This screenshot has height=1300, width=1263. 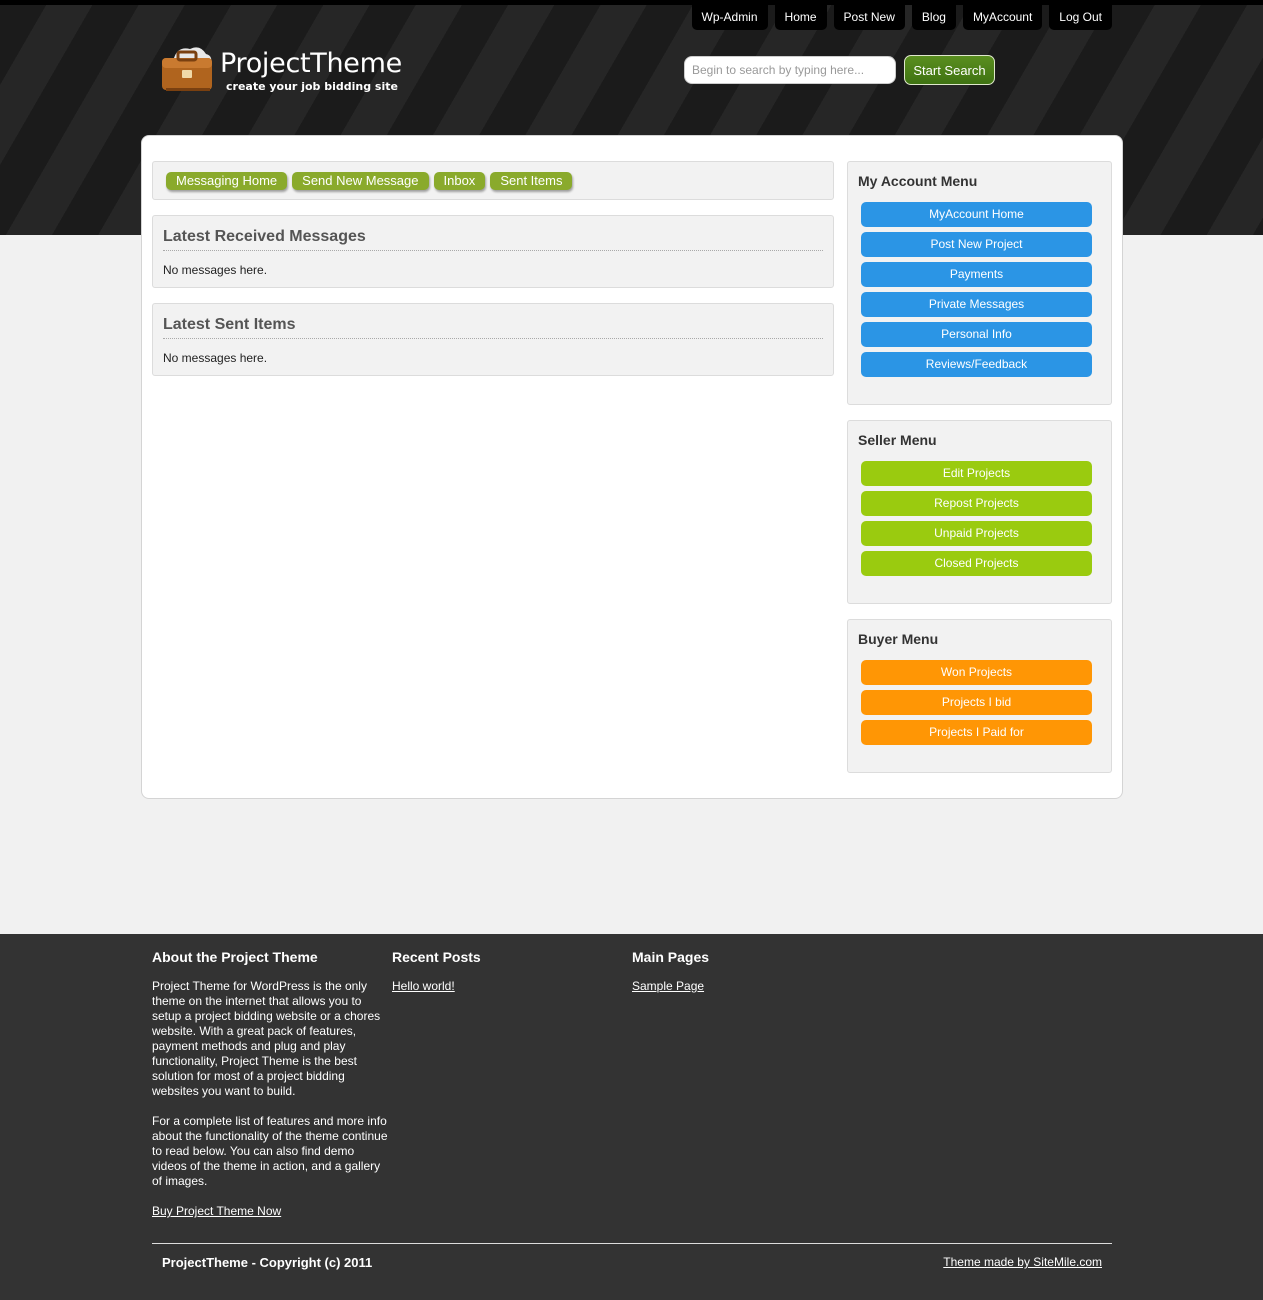 I want to click on unpaid-projects-button: Unpaid Projects, so click(x=976, y=533).